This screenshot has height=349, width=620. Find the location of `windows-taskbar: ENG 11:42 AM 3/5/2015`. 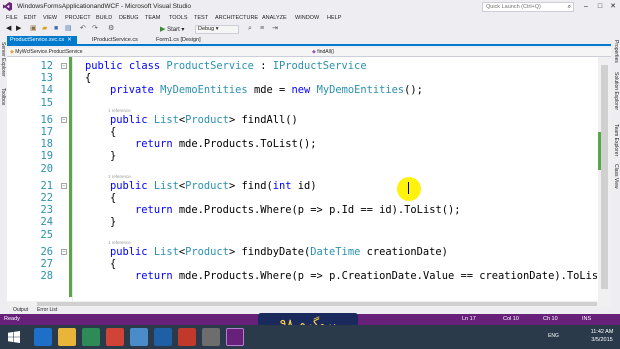

windows-taskbar: ENG 11:42 AM 3/5/2015 is located at coordinates (310, 337).